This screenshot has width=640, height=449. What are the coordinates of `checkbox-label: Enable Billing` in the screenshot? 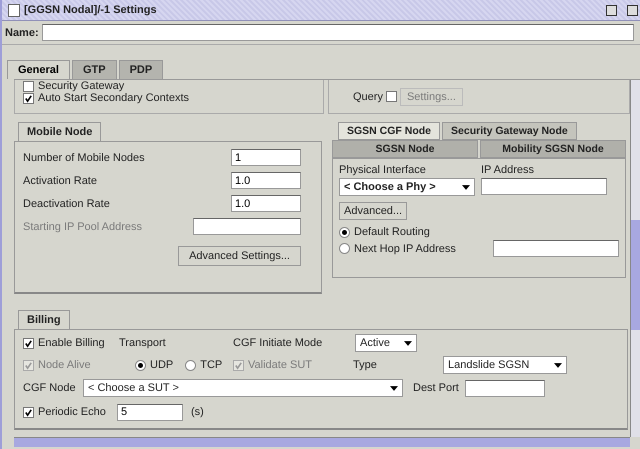 It's located at (71, 343).